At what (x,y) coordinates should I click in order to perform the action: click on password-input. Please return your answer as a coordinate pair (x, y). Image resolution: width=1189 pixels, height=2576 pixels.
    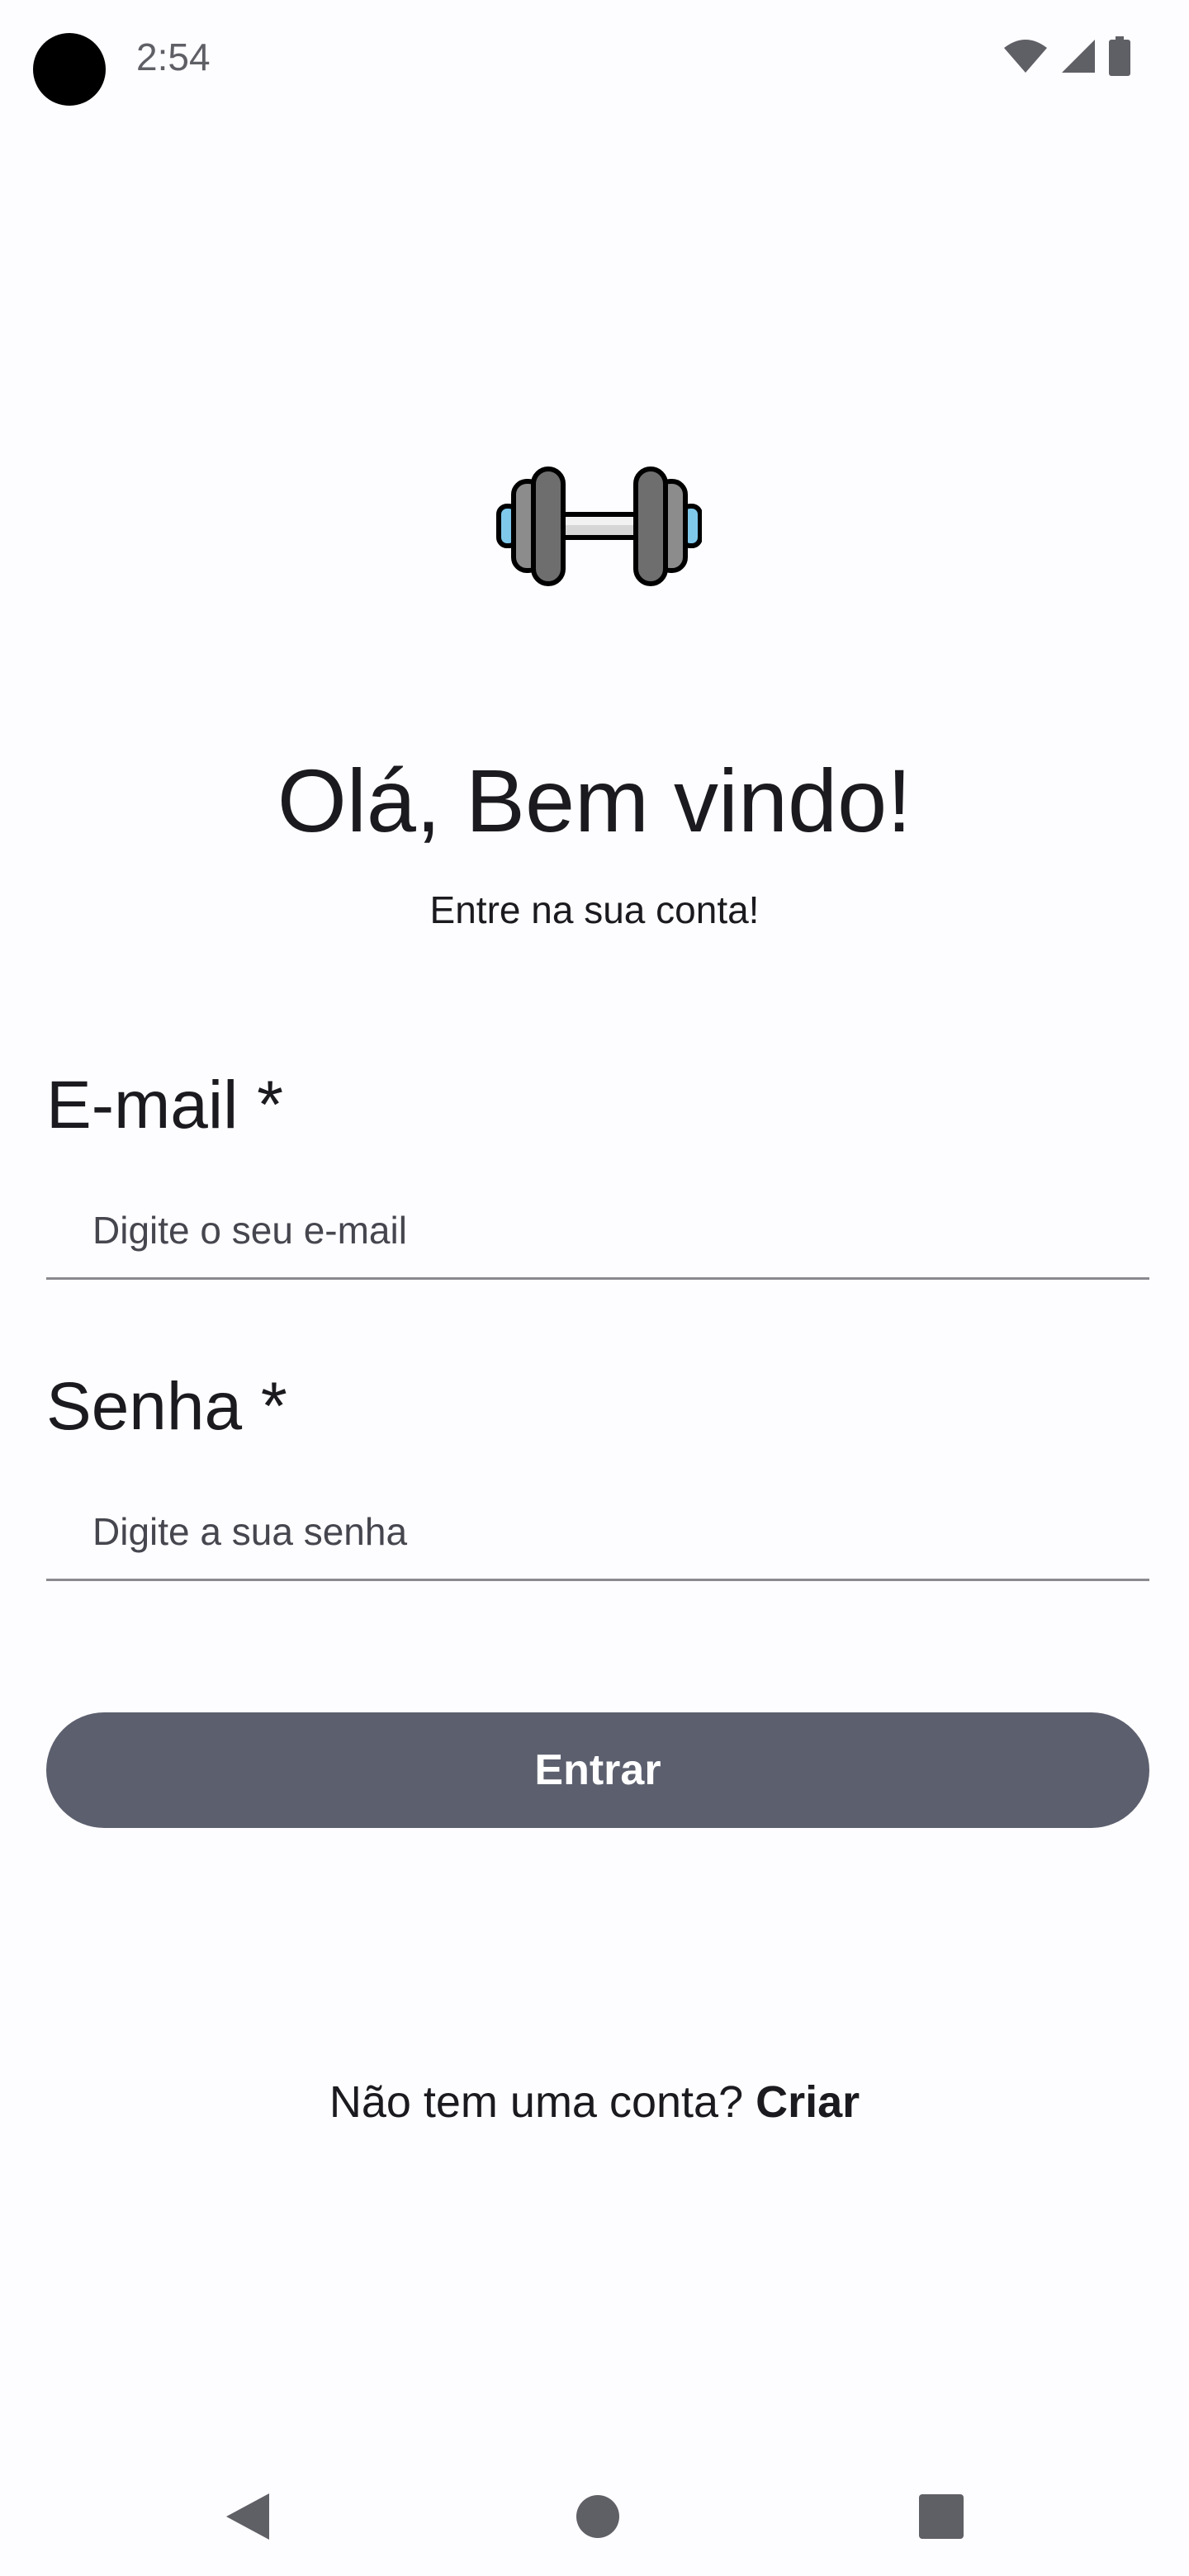
    Looking at the image, I should click on (604, 1531).